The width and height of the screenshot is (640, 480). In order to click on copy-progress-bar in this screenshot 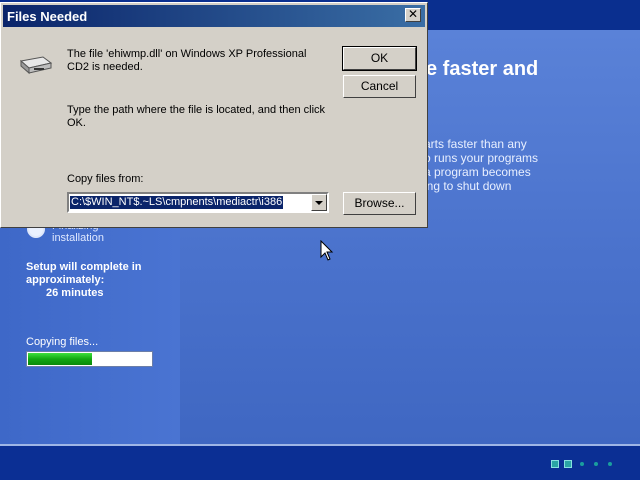, I will do `click(89, 359)`.